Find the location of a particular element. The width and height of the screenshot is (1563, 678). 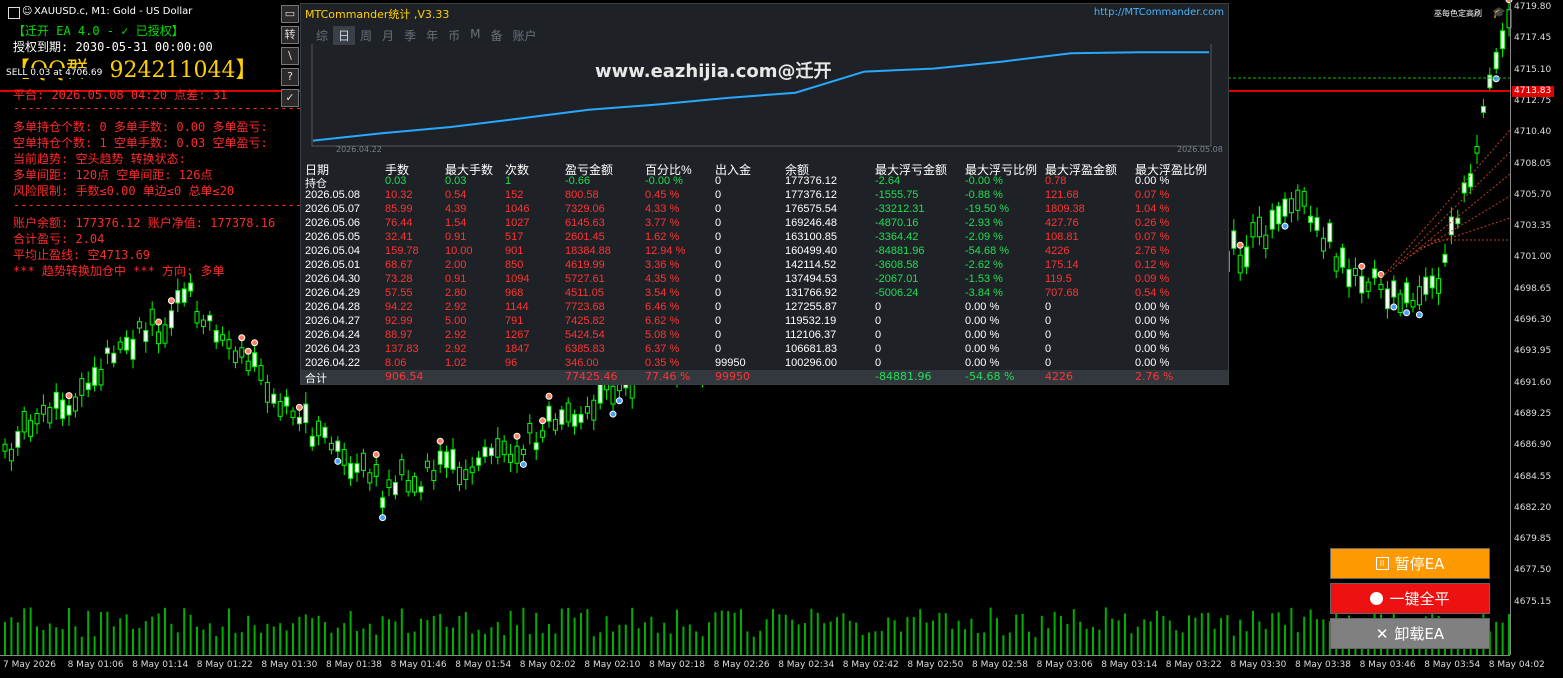

stats-cell: -2.09 % is located at coordinates (984, 237).